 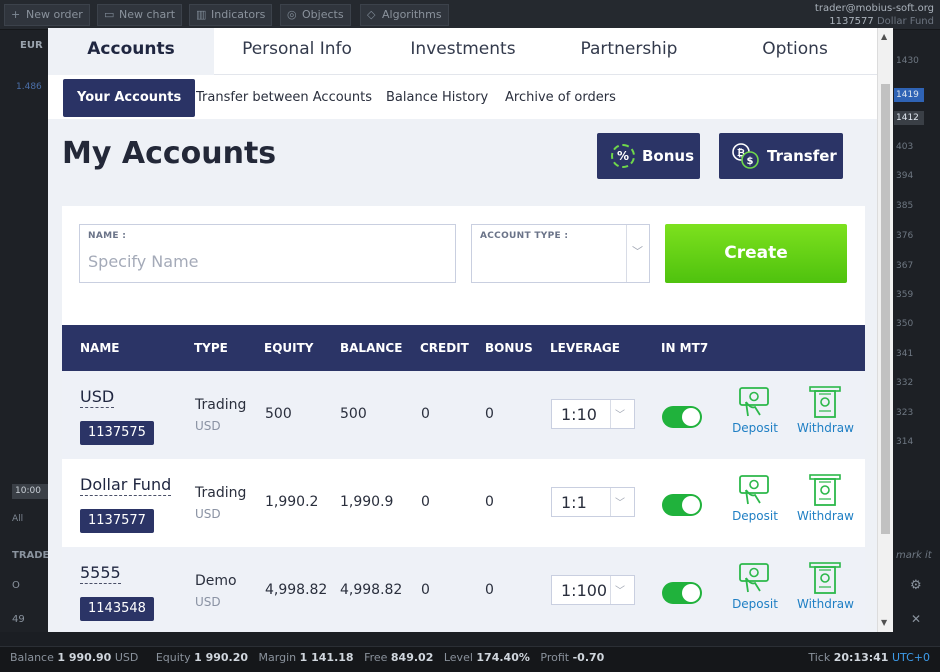 What do you see at coordinates (781, 156) in the screenshot?
I see `transfer-button: ₿ $ Transfer` at bounding box center [781, 156].